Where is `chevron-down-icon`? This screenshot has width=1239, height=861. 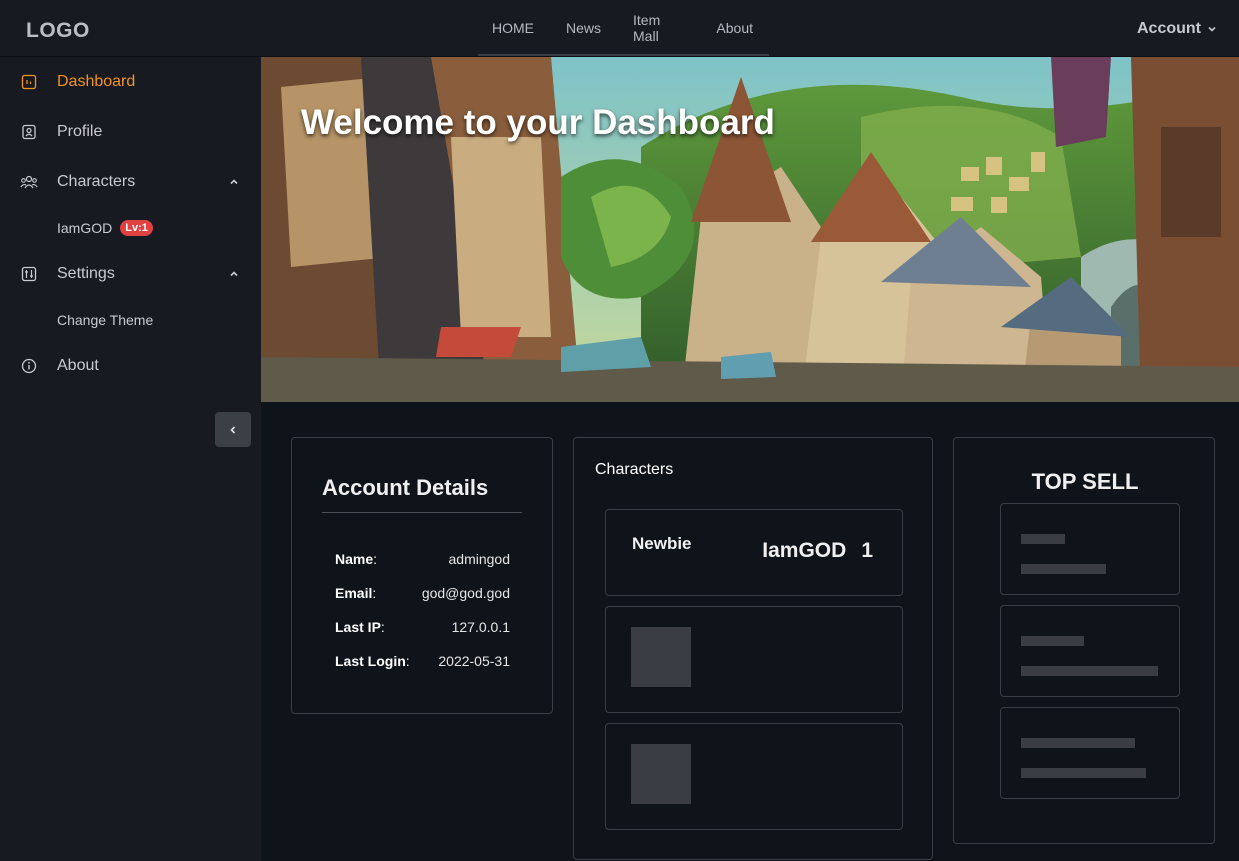
chevron-down-icon is located at coordinates (1212, 29).